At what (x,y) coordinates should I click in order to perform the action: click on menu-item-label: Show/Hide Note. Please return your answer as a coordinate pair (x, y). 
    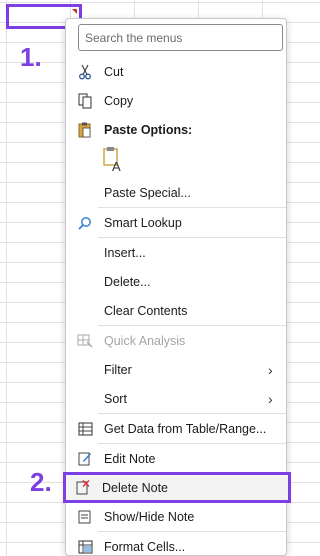
    Looking at the image, I should click on (149, 516).